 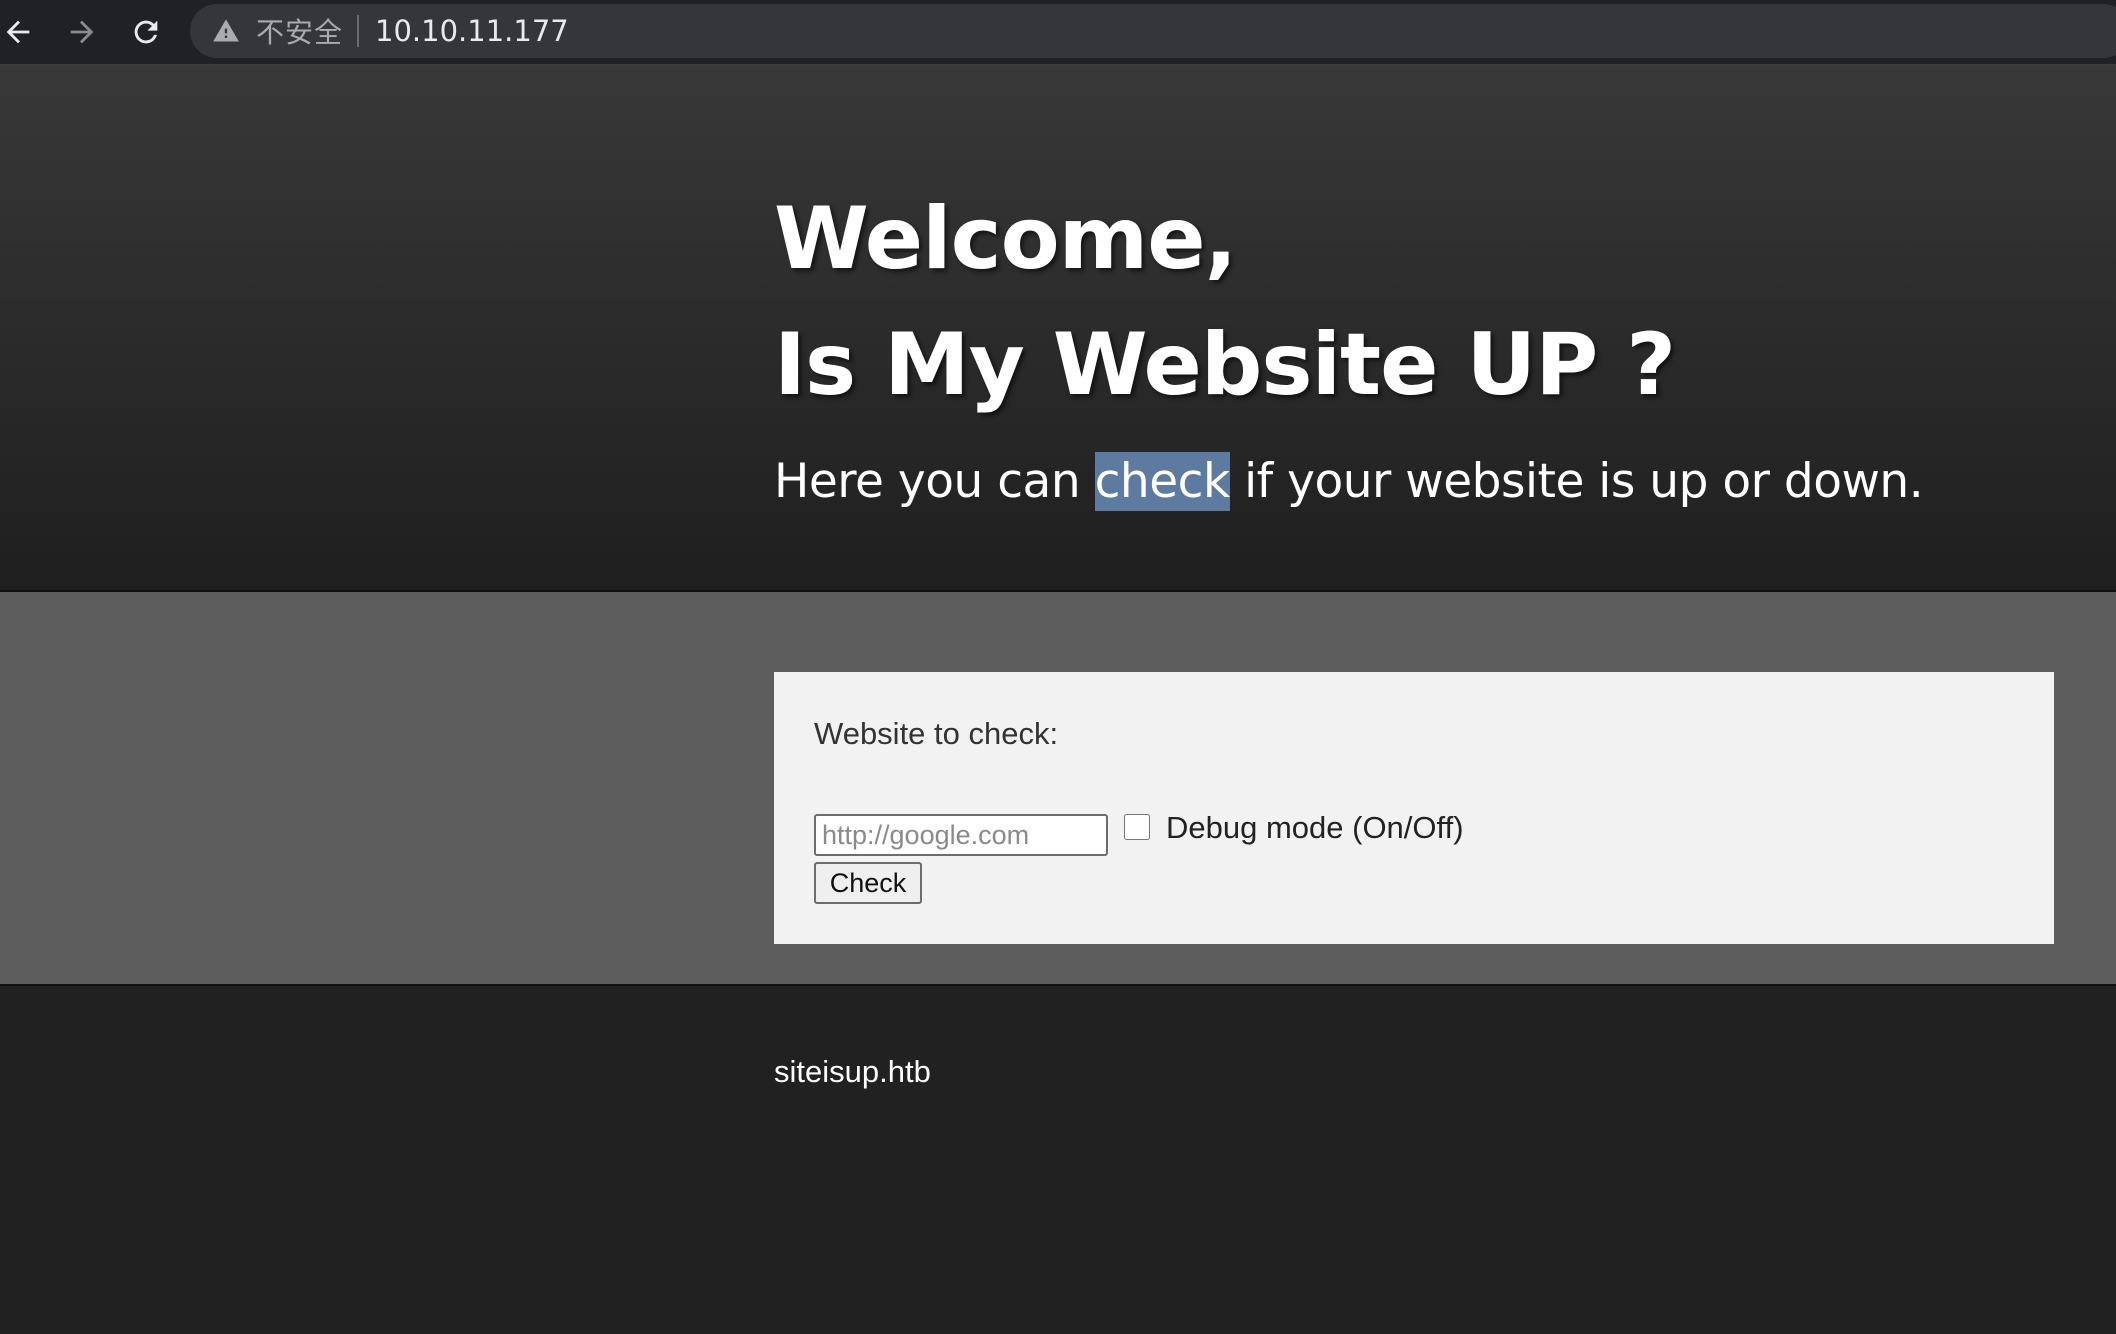 I want to click on address-bar: 不安全 10.10.11.177, so click(x=1153, y=31).